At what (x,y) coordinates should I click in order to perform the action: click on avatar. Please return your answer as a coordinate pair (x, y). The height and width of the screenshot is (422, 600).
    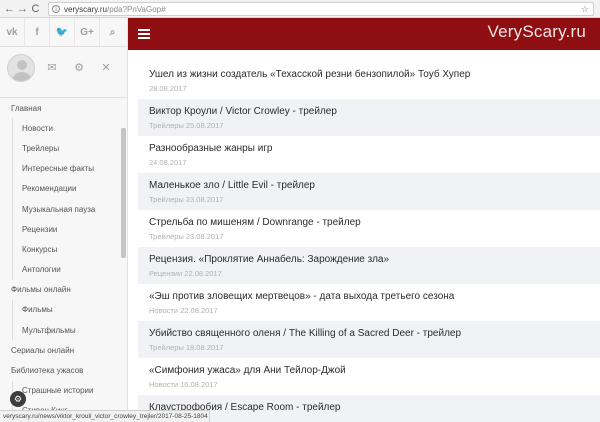
    Looking at the image, I should click on (21, 68).